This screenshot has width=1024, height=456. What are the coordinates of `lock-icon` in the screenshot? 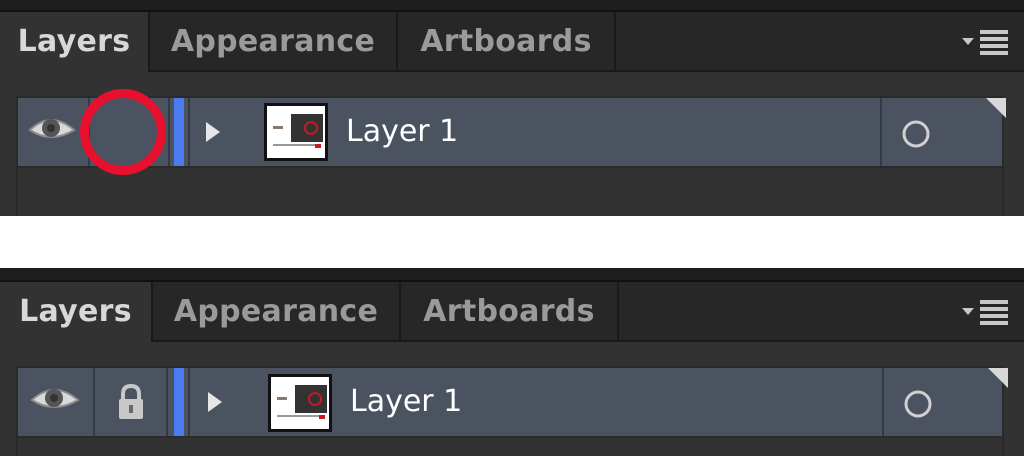 It's located at (131, 401).